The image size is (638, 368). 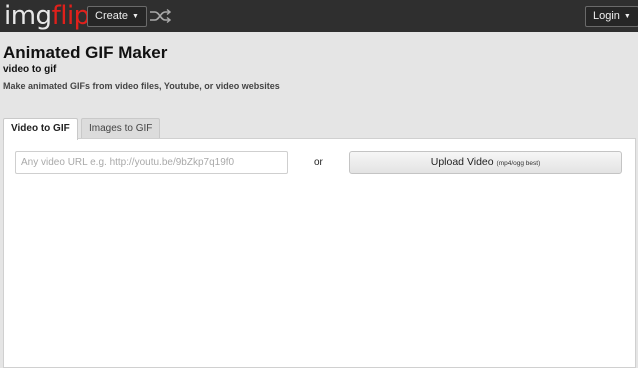 I want to click on create-label: Create, so click(x=112, y=16).